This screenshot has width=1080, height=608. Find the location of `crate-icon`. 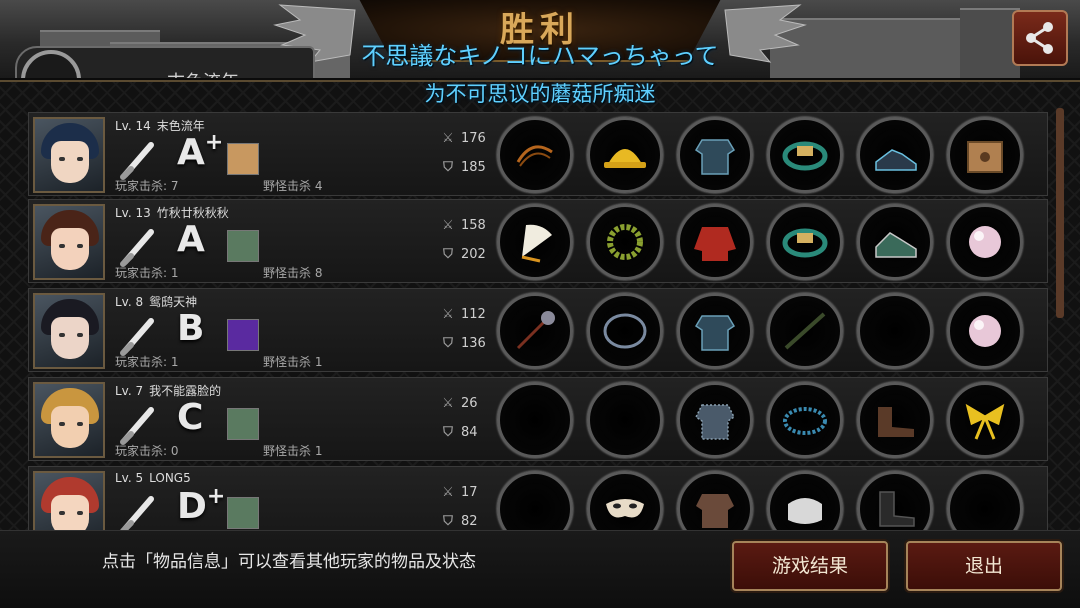

crate-icon is located at coordinates (985, 157).